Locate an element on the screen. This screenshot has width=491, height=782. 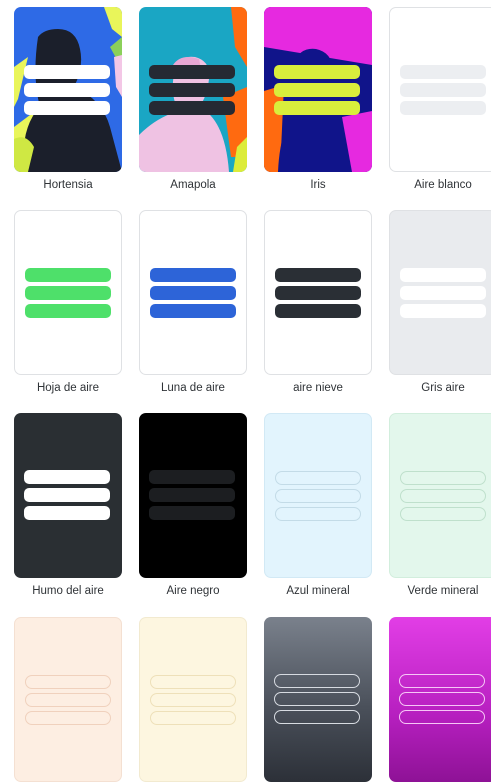
theme-preview-iris is located at coordinates (318, 89).